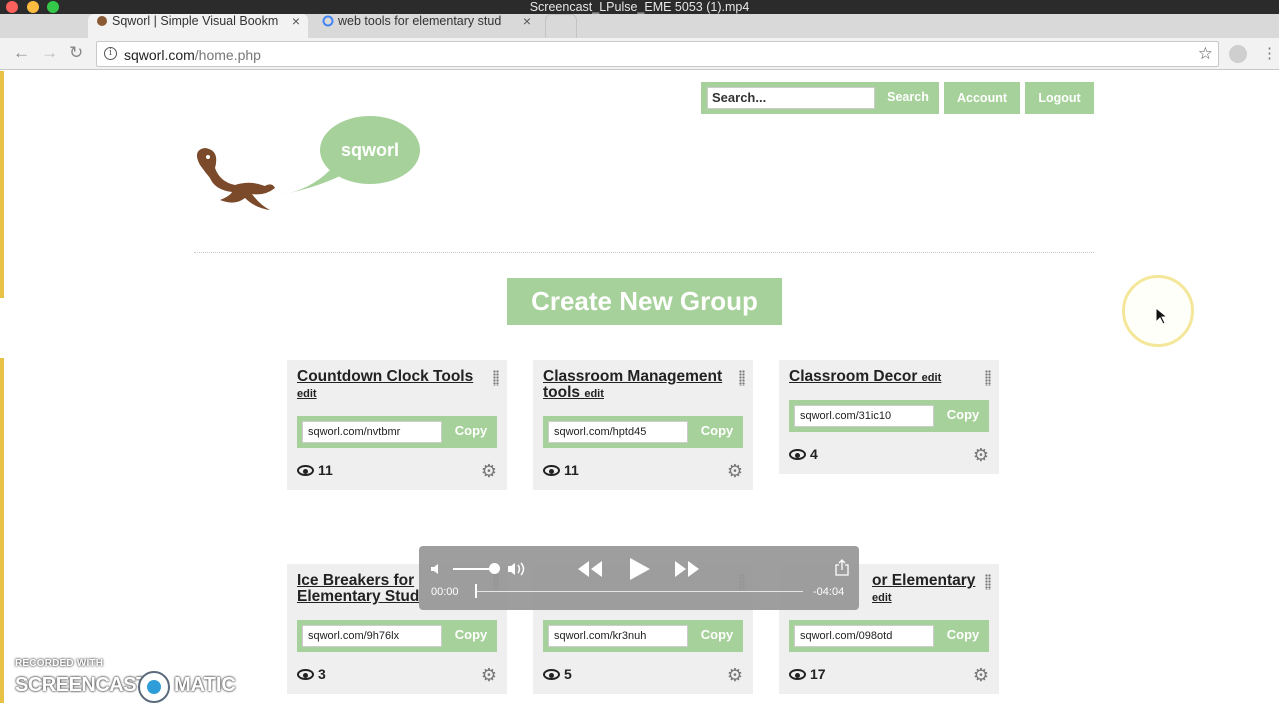 The image size is (1279, 703). I want to click on new-tab-button, so click(561, 26).